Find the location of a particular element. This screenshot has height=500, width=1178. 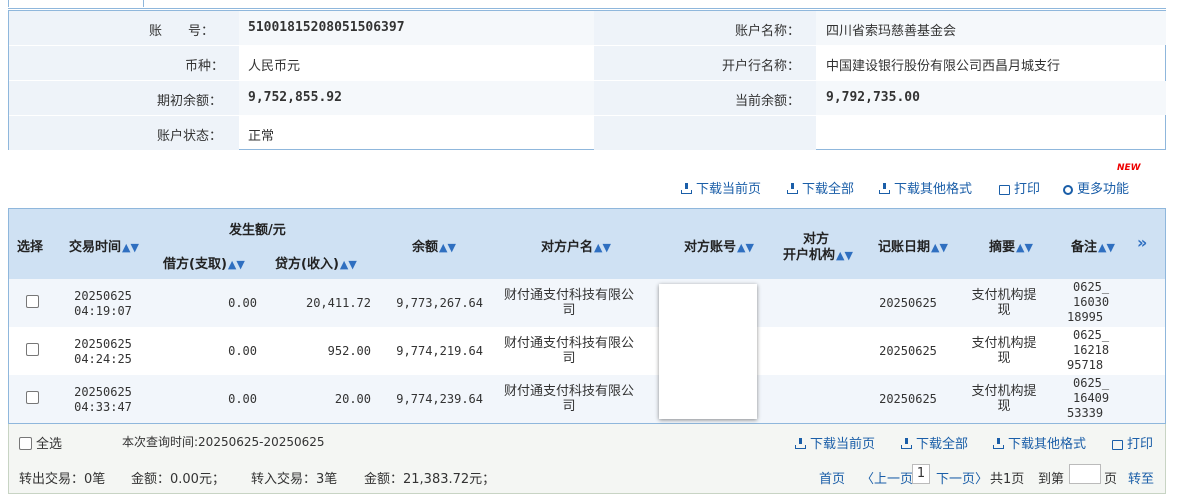

header-summary: 摘要▲▼ is located at coordinates (1011, 245).